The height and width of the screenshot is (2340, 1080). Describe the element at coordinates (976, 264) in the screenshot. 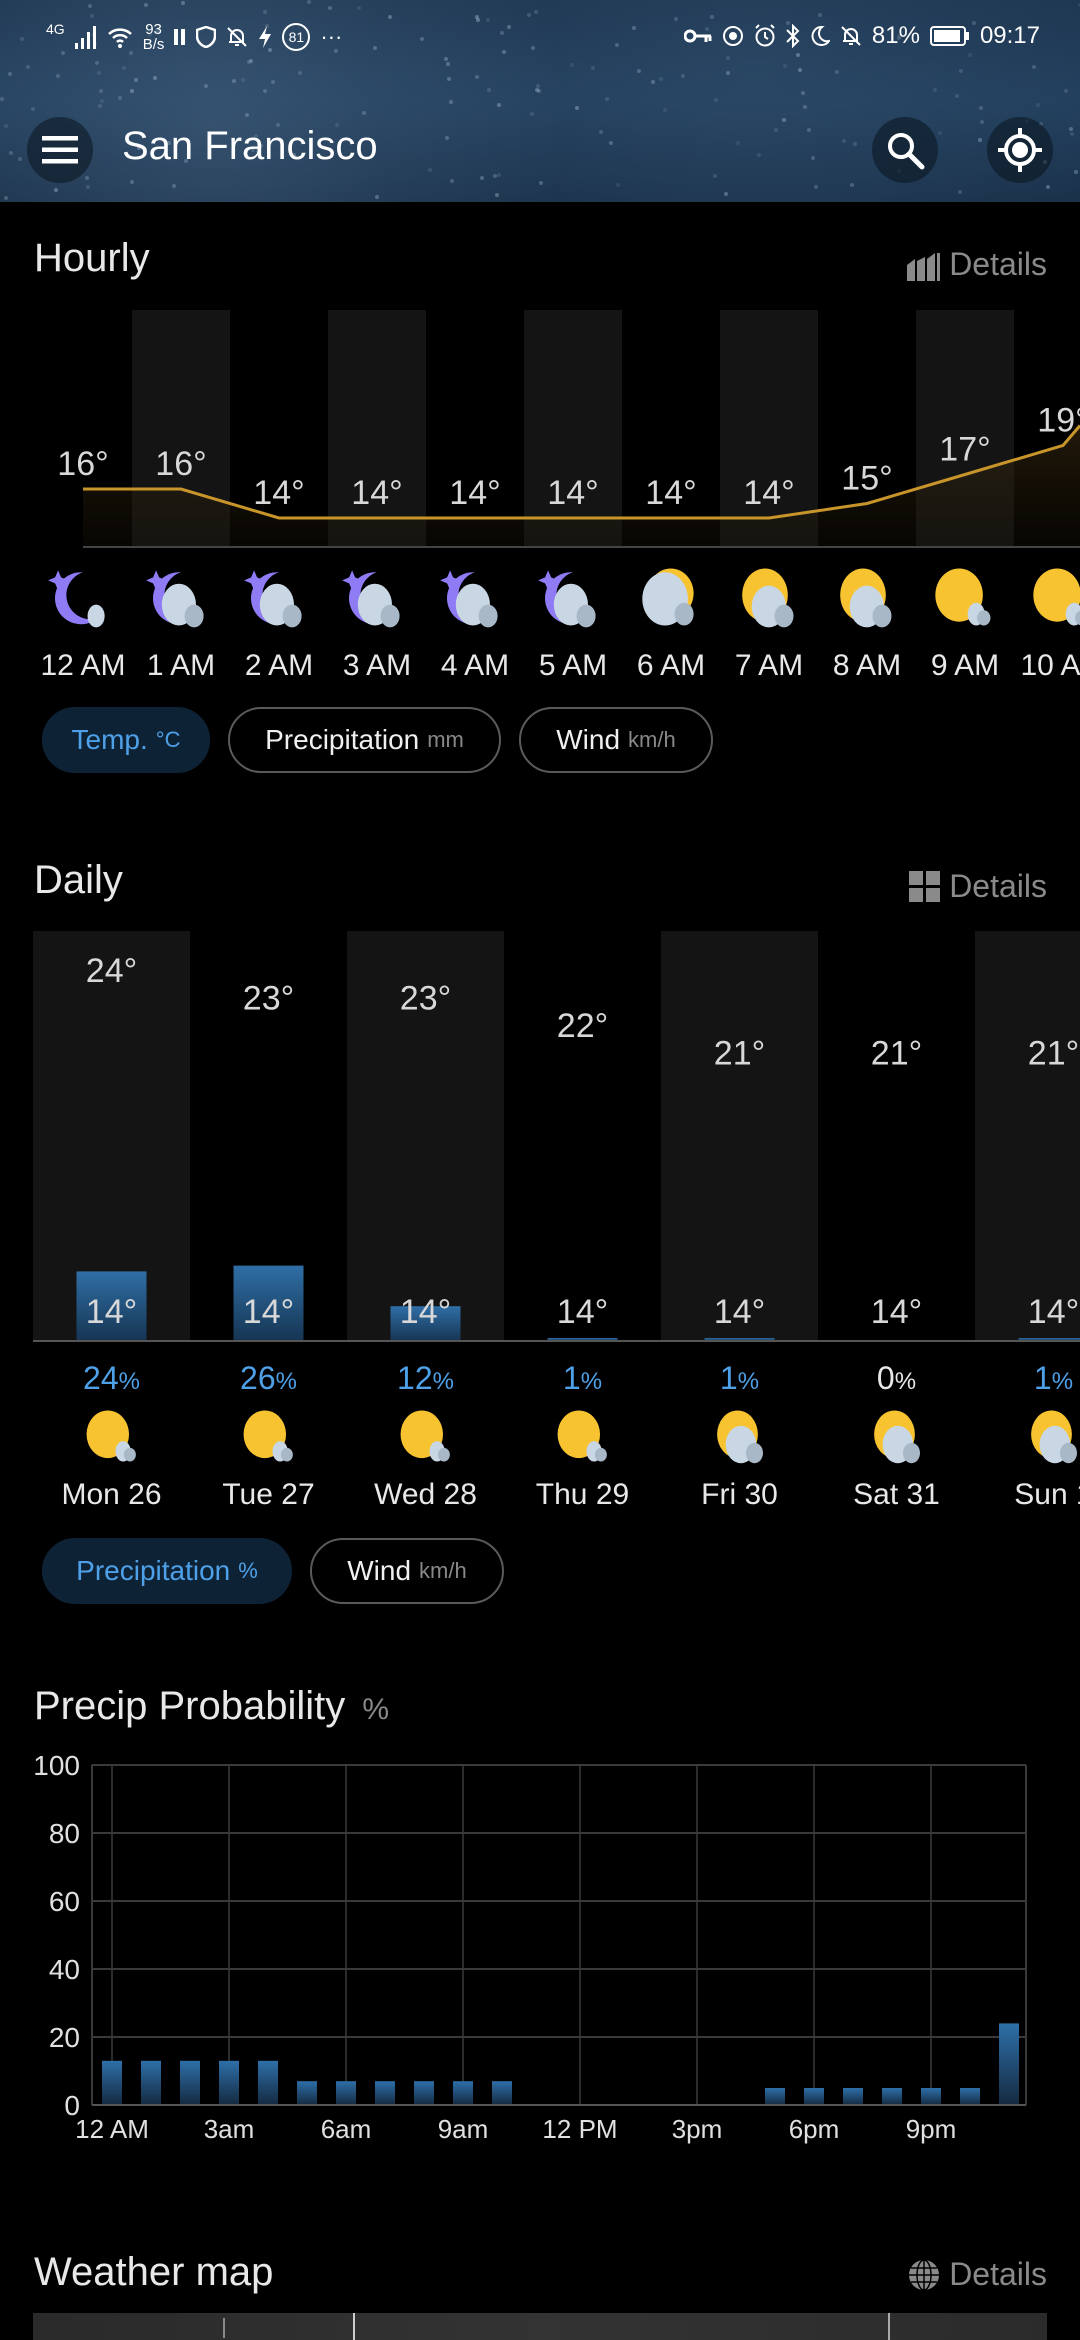

I see `hourly-details-link: Details` at that location.